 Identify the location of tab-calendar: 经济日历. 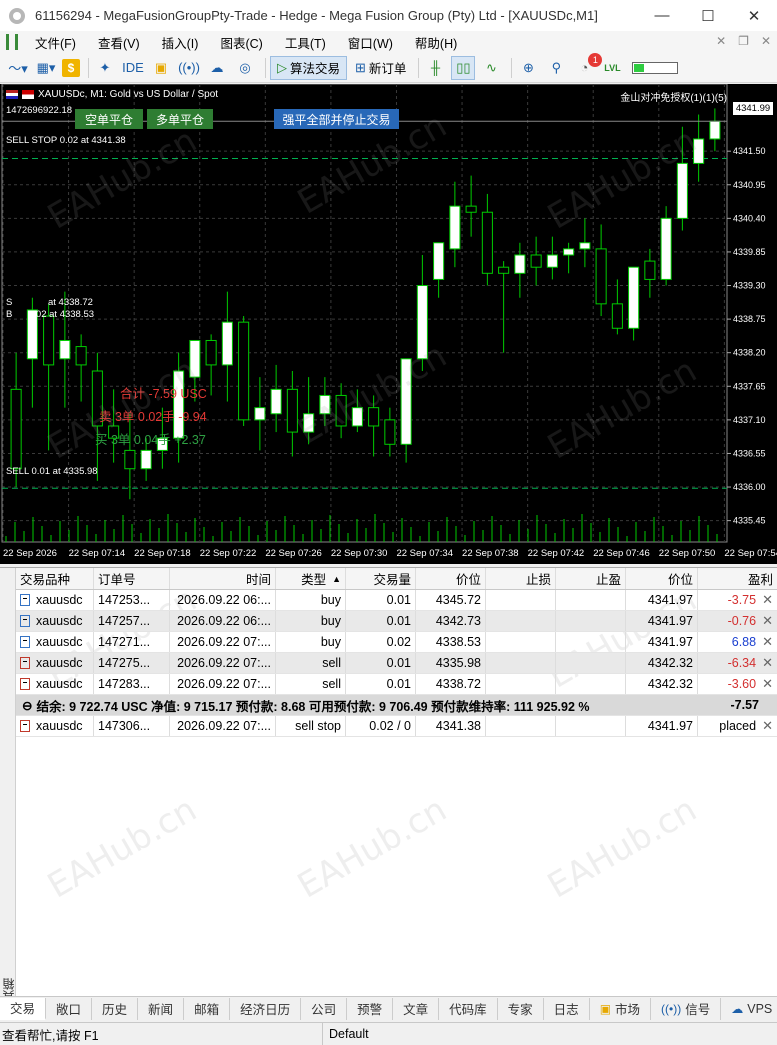
(266, 1008).